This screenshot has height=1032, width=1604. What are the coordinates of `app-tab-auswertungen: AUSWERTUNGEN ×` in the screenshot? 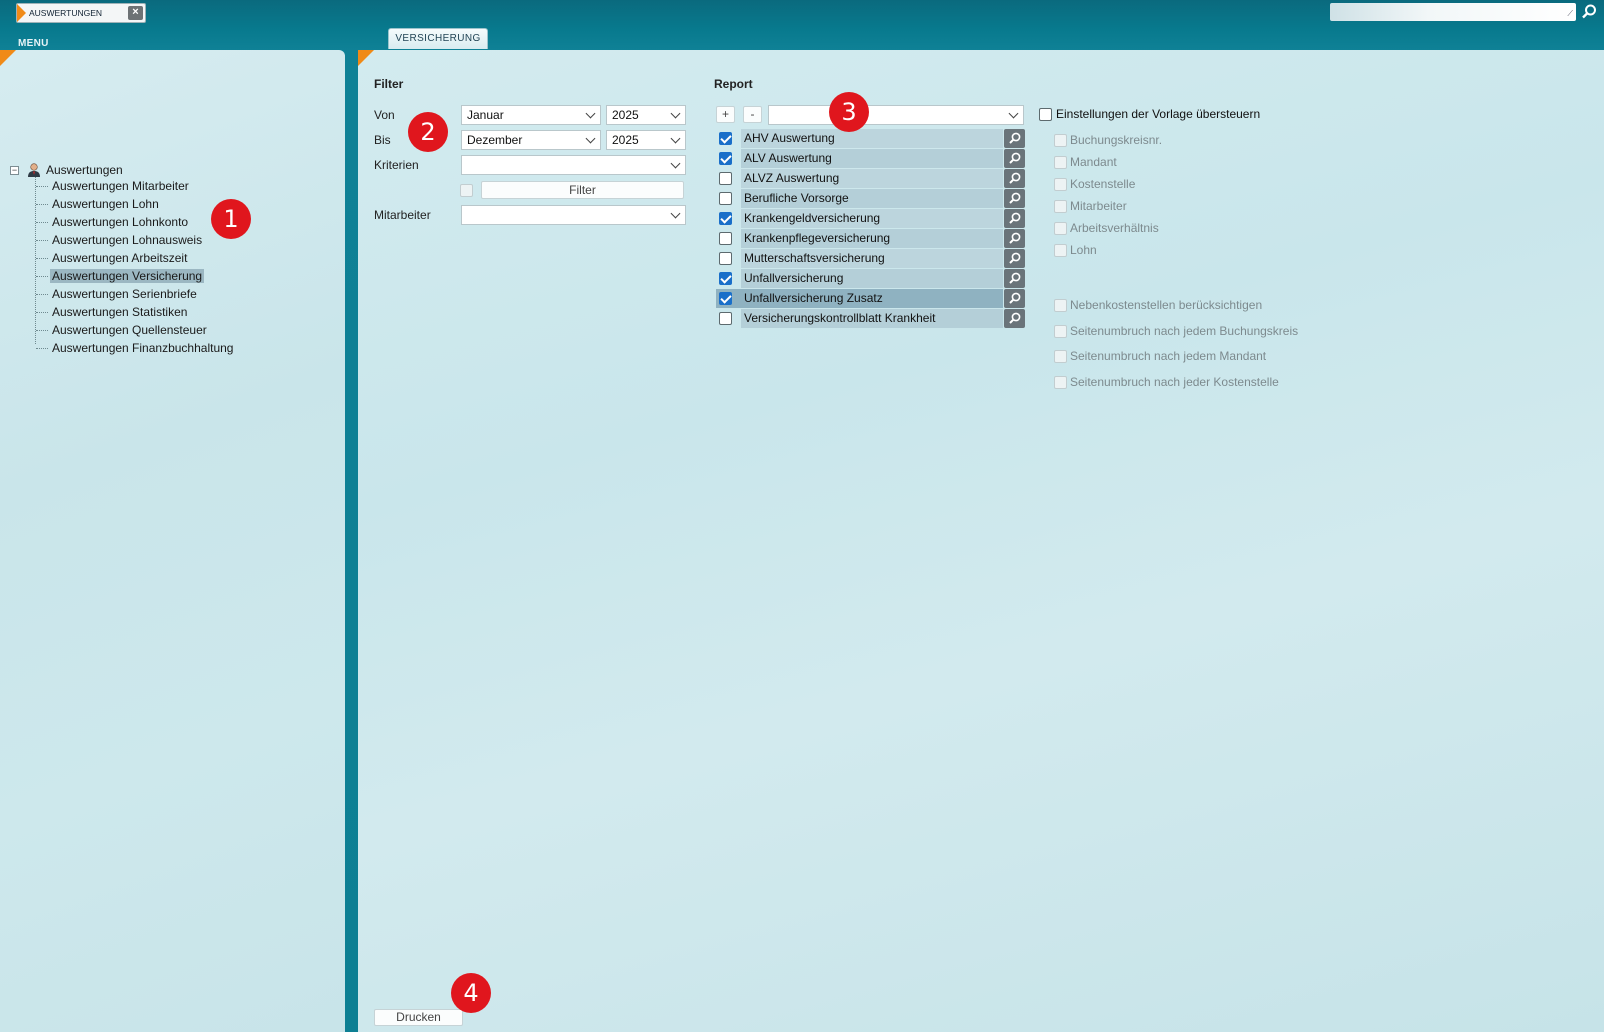 It's located at (81, 13).